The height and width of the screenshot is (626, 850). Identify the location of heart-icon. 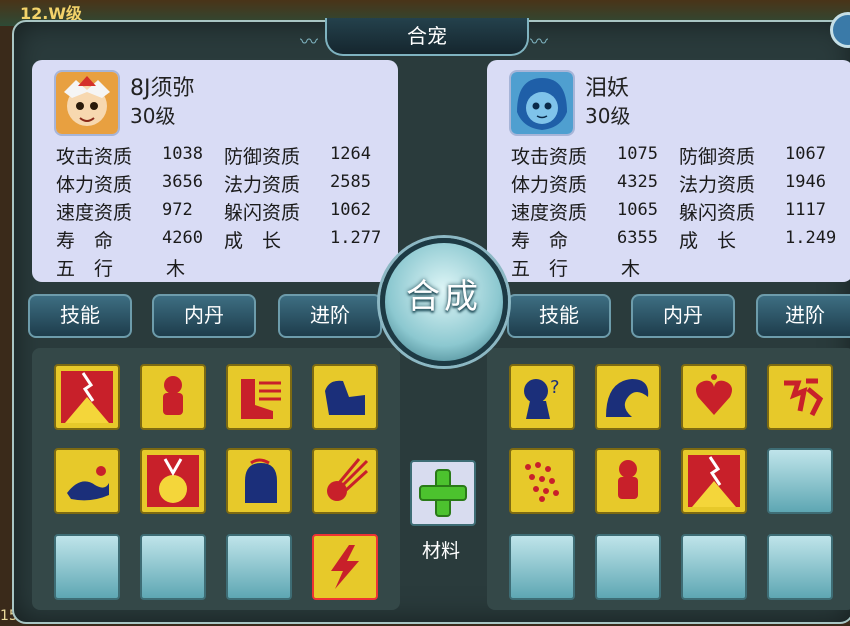
(714, 397).